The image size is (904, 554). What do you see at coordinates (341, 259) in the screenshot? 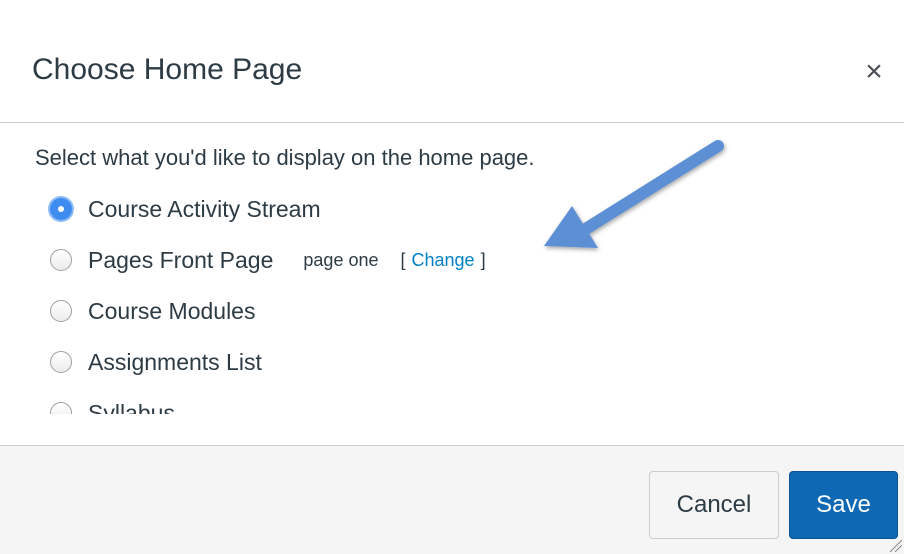
I see `front-page-name: page one` at bounding box center [341, 259].